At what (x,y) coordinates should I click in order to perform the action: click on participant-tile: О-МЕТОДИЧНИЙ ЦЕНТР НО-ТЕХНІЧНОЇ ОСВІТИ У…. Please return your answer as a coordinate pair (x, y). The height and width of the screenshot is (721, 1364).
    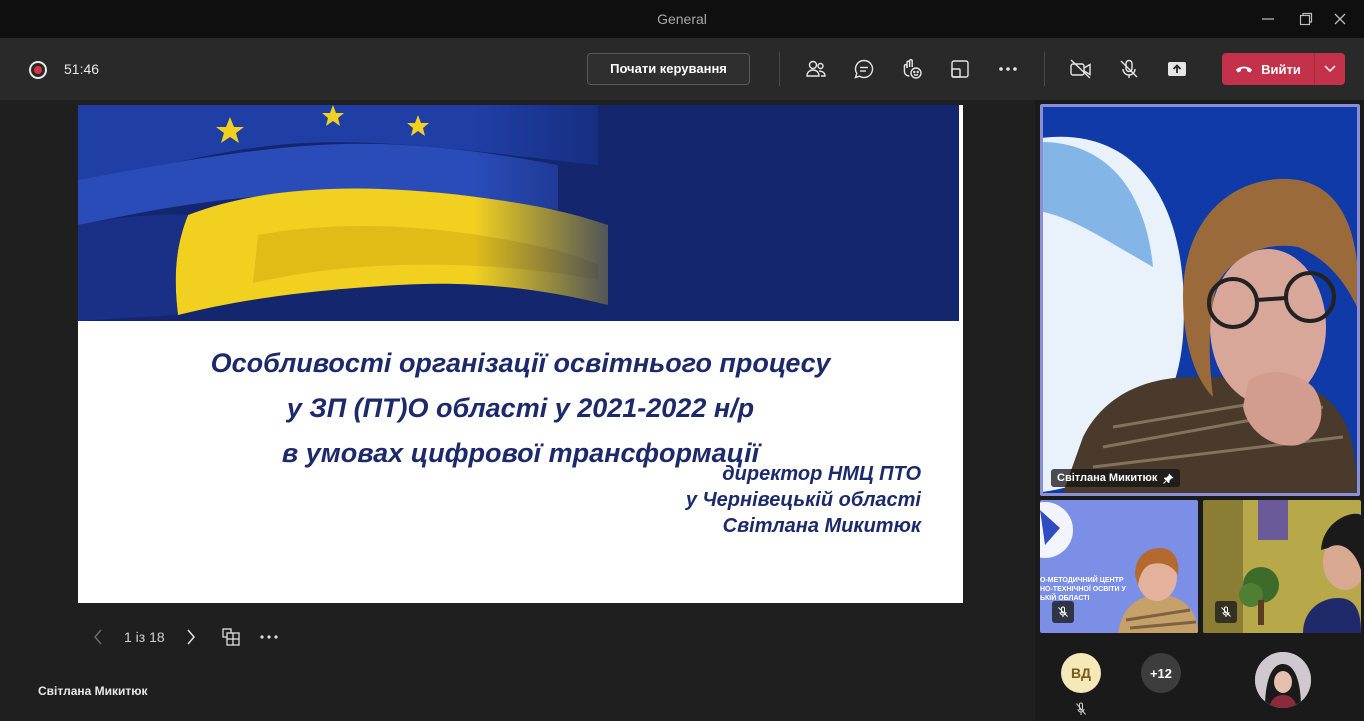
    Looking at the image, I should click on (1119, 566).